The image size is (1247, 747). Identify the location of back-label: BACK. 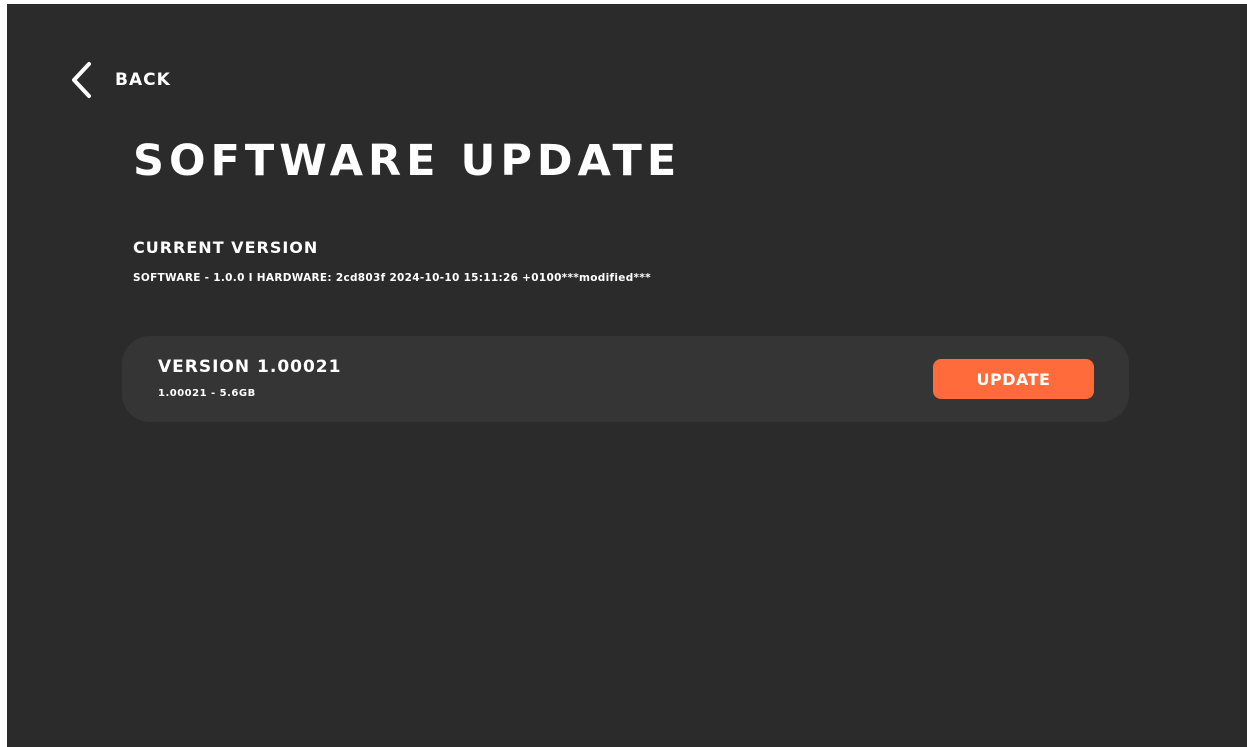
(143, 80).